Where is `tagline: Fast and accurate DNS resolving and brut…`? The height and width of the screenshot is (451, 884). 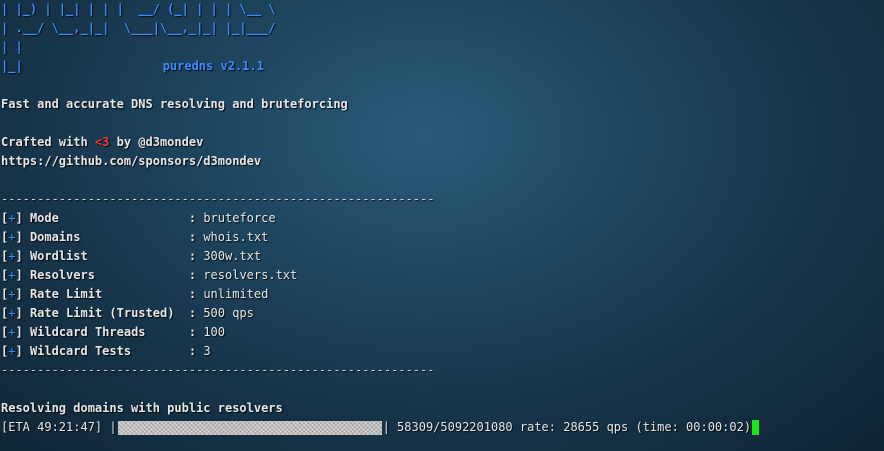
tagline: Fast and accurate DNS resolving and brut… is located at coordinates (174, 104).